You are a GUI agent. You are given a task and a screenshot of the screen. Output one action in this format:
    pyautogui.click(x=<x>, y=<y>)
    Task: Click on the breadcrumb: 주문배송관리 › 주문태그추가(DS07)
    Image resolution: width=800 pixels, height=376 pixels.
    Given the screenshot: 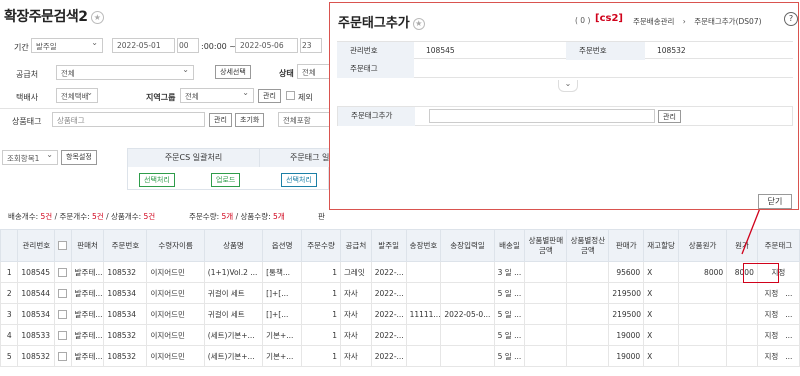 What is the action you would take?
    pyautogui.click(x=697, y=21)
    